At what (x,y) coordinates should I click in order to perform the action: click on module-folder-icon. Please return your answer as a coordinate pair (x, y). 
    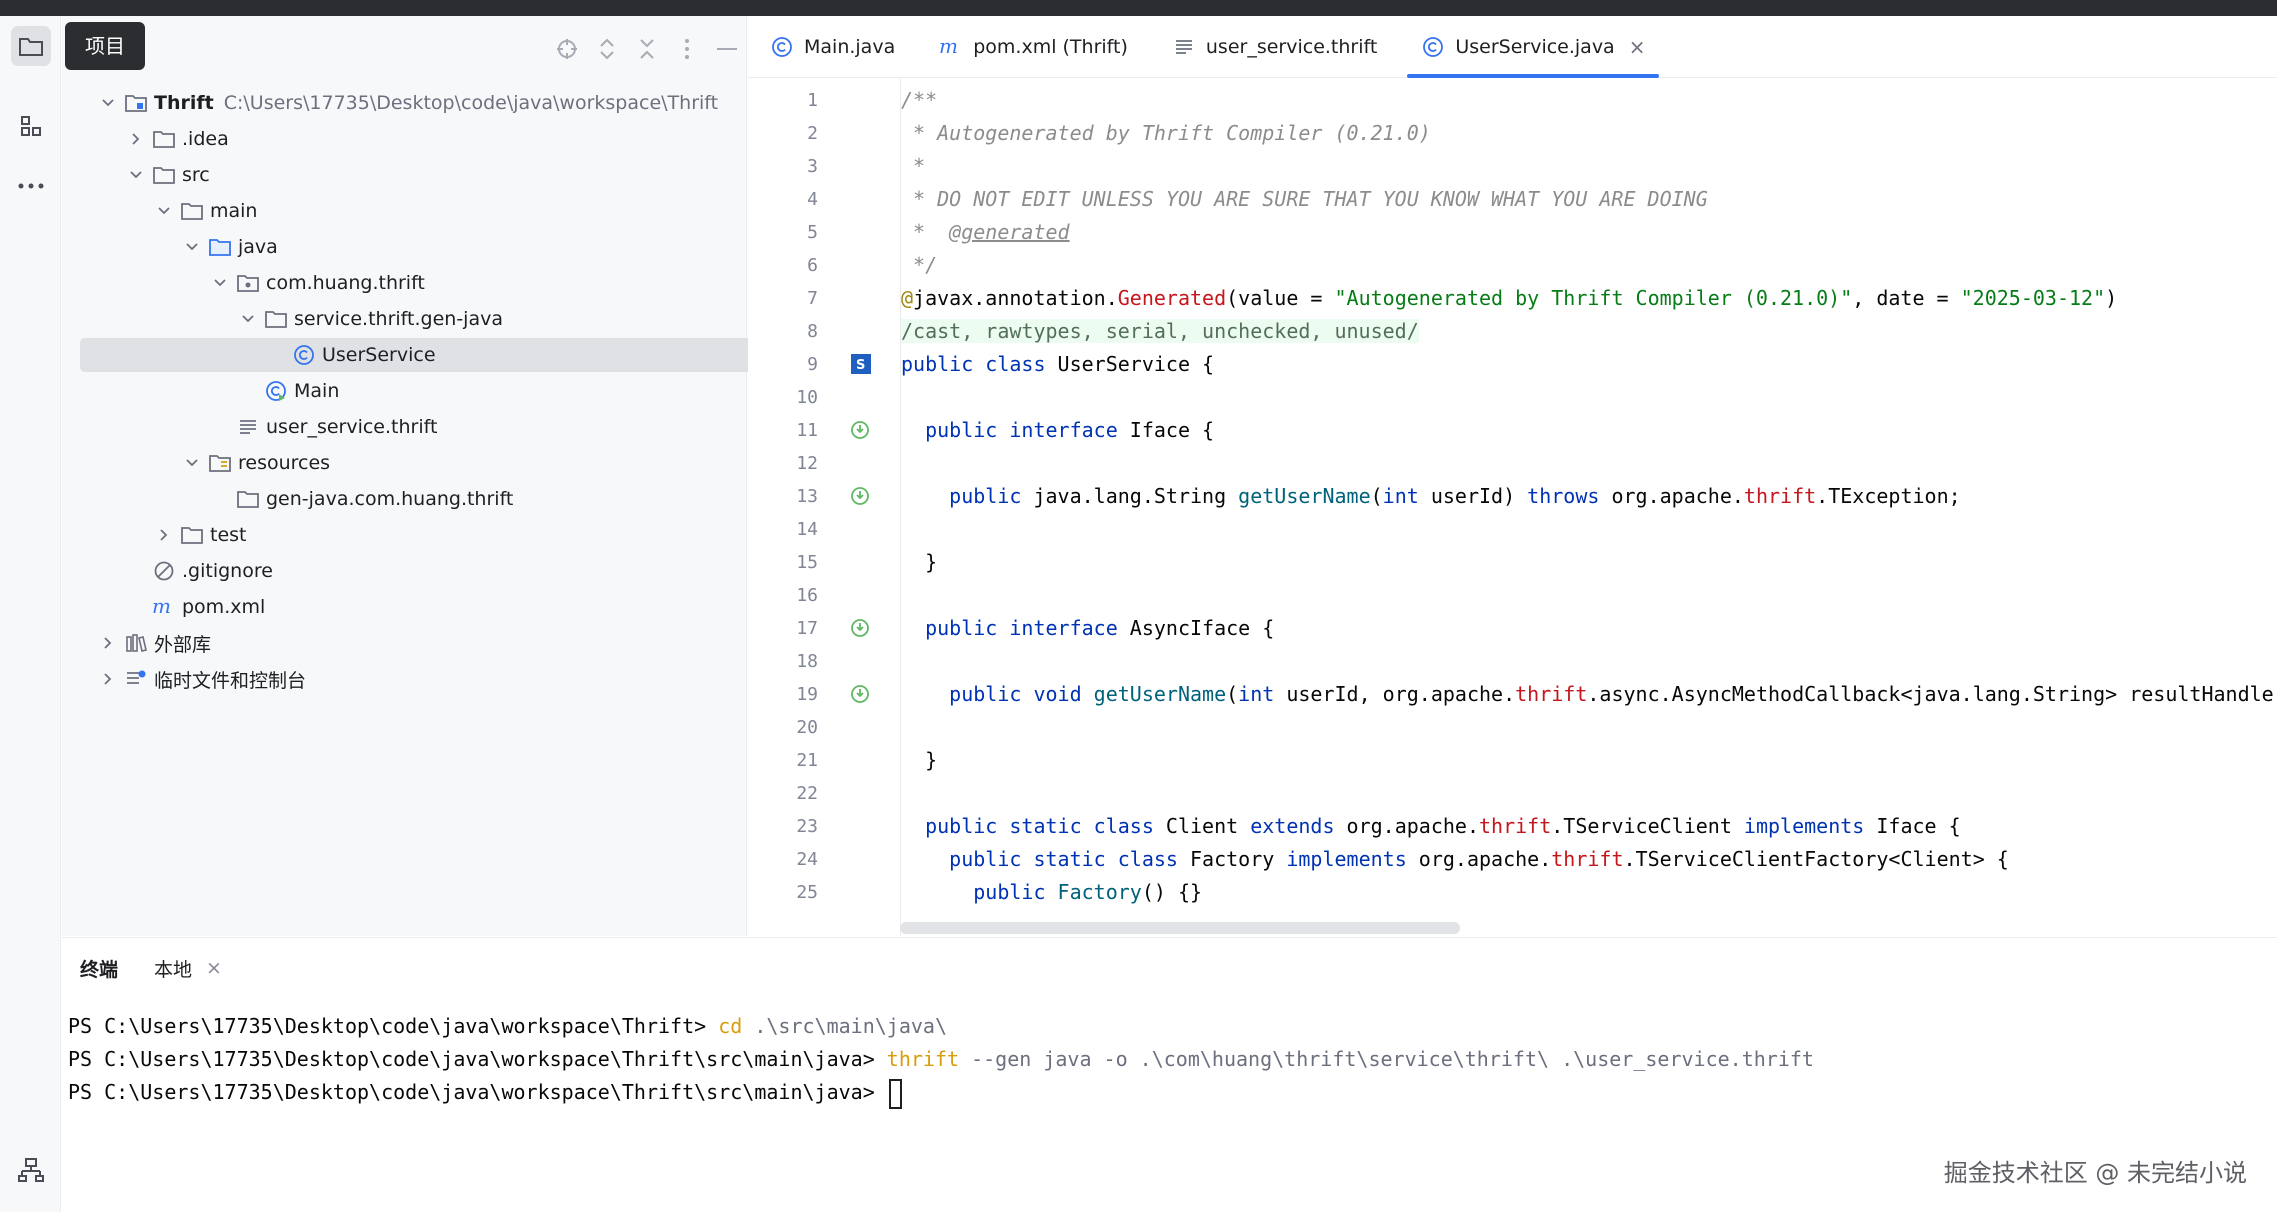
    Looking at the image, I should click on (136, 103).